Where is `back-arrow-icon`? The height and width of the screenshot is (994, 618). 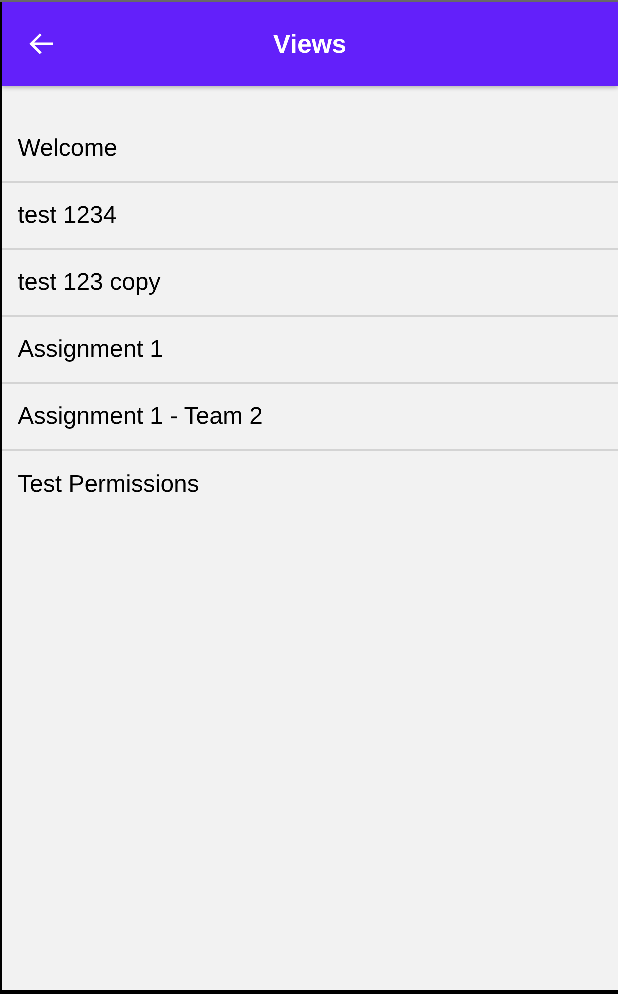
back-arrow-icon is located at coordinates (41, 44).